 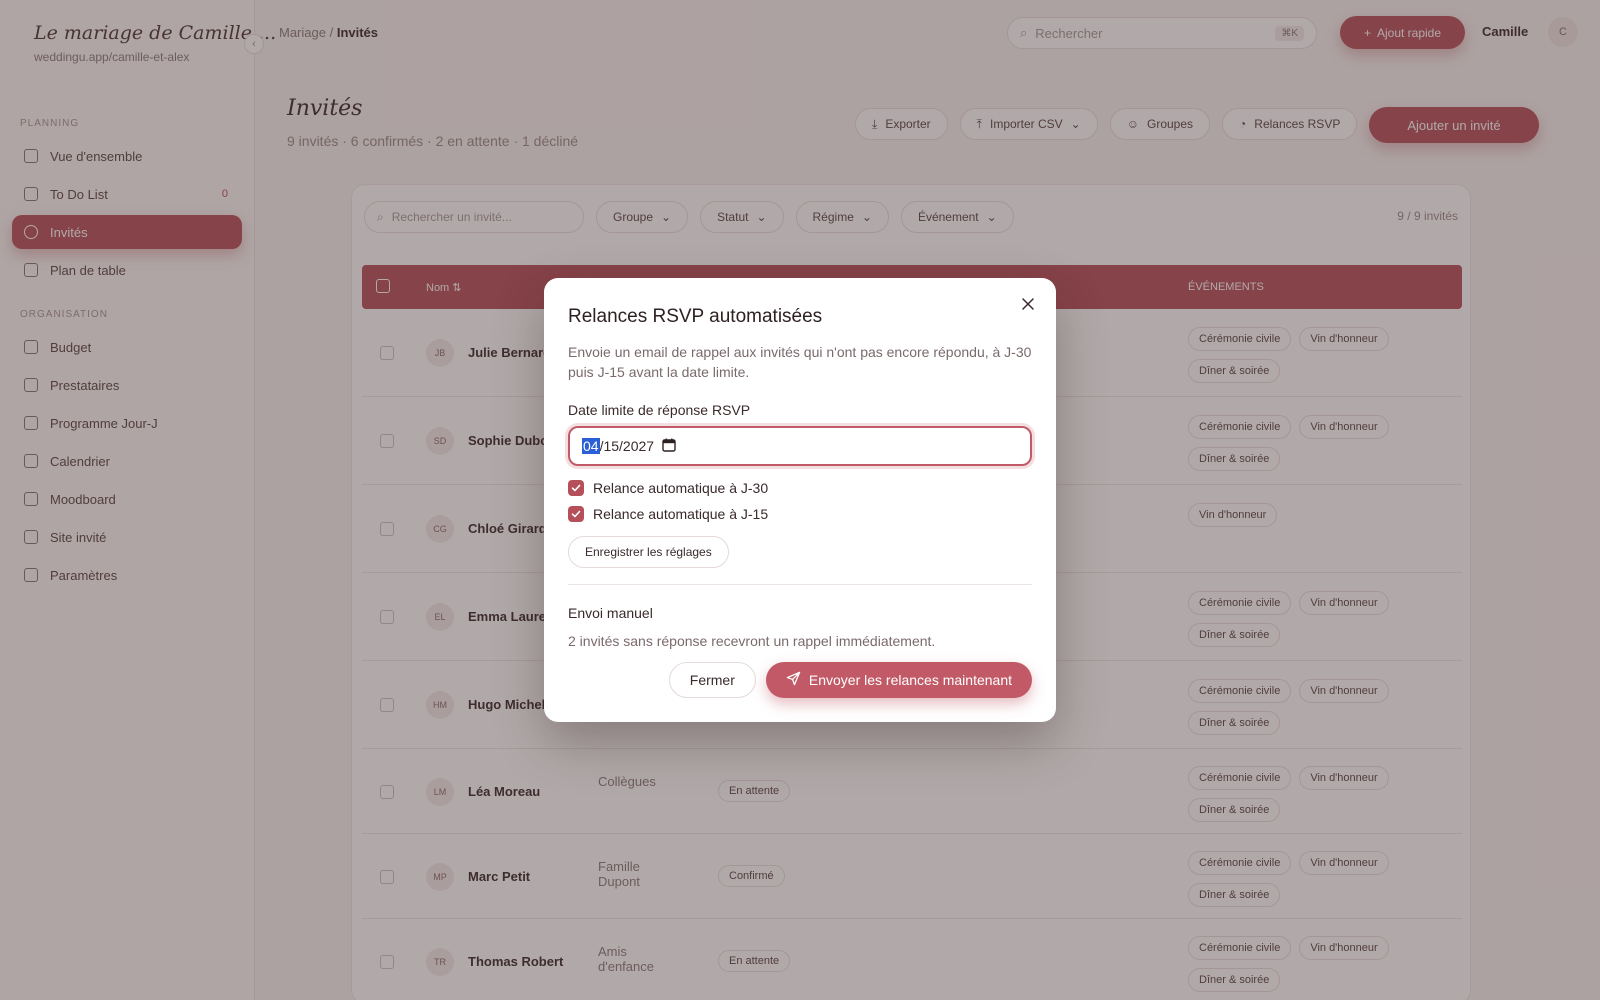 I want to click on send-icon, so click(x=793, y=680).